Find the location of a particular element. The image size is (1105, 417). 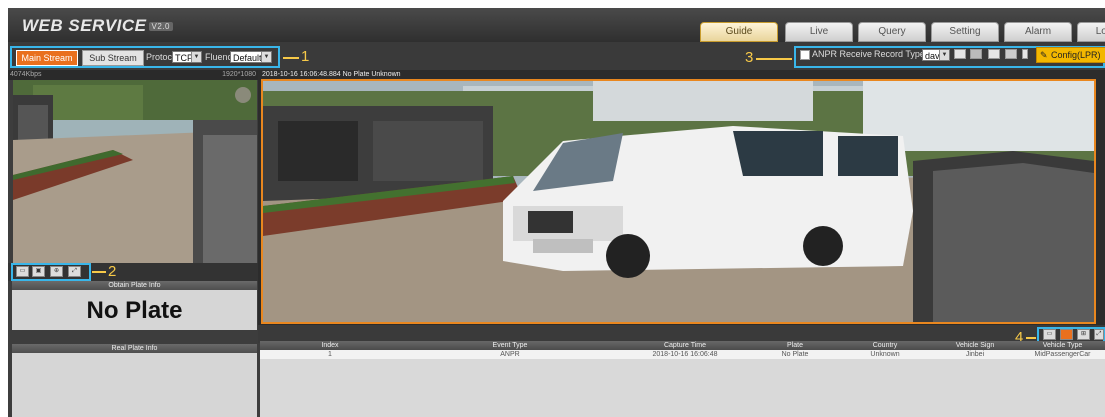

col-index: Index is located at coordinates (330, 345).